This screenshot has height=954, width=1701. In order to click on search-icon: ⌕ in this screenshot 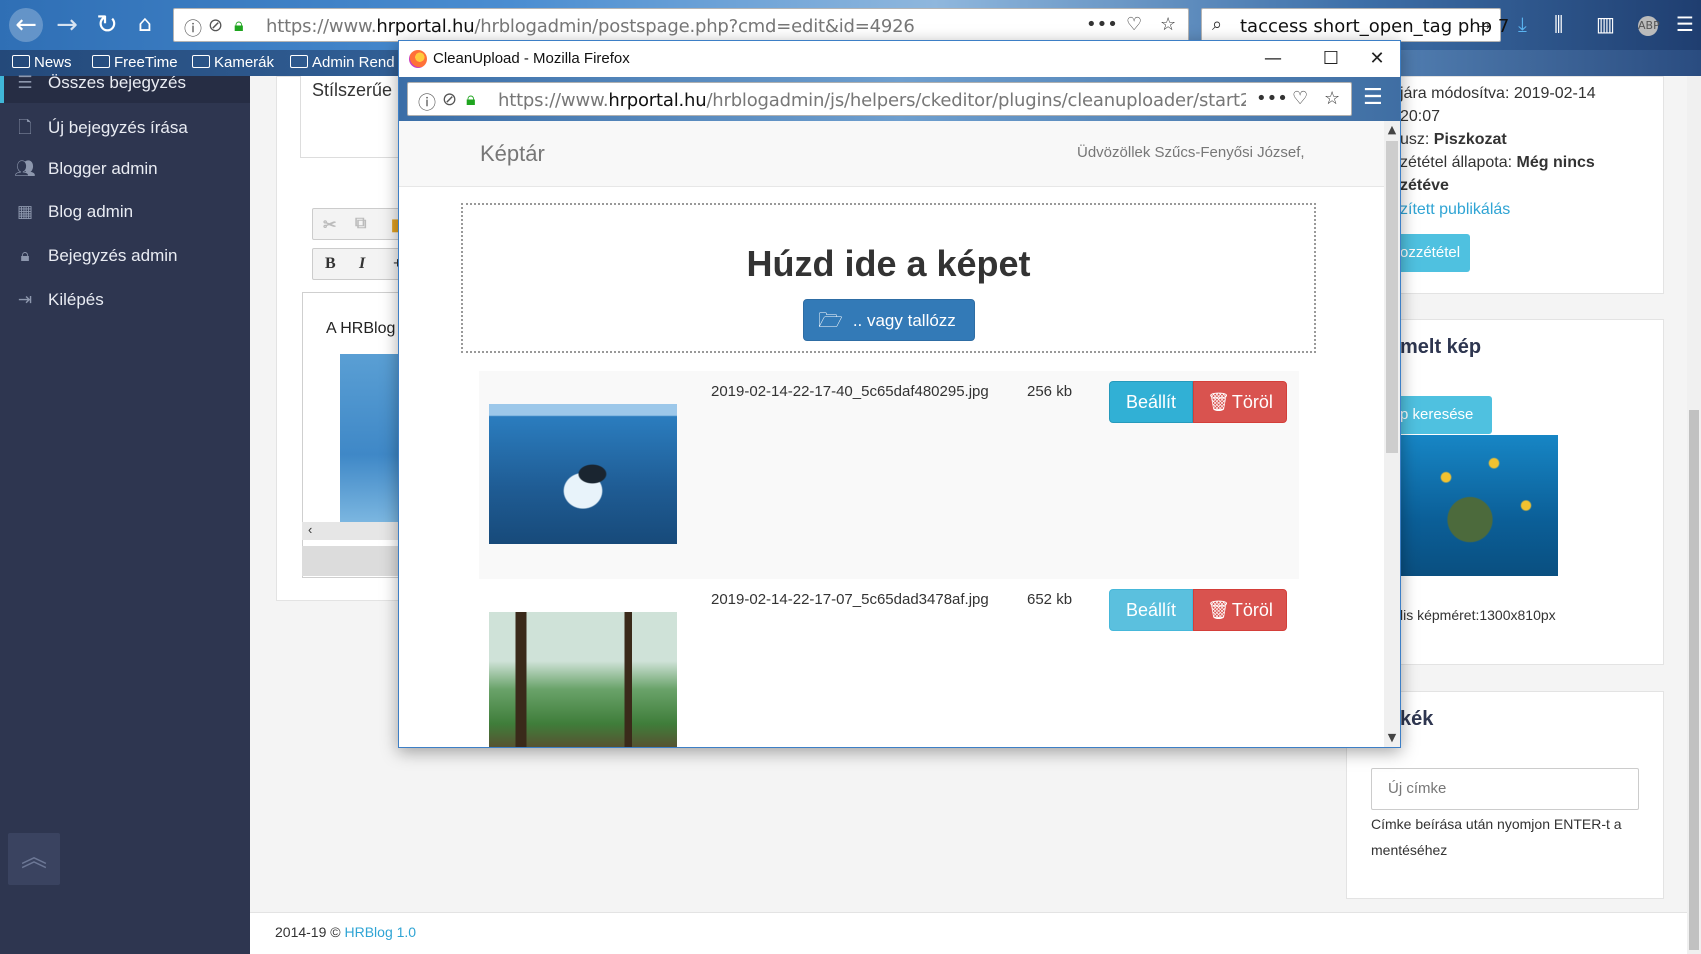, I will do `click(1217, 24)`.